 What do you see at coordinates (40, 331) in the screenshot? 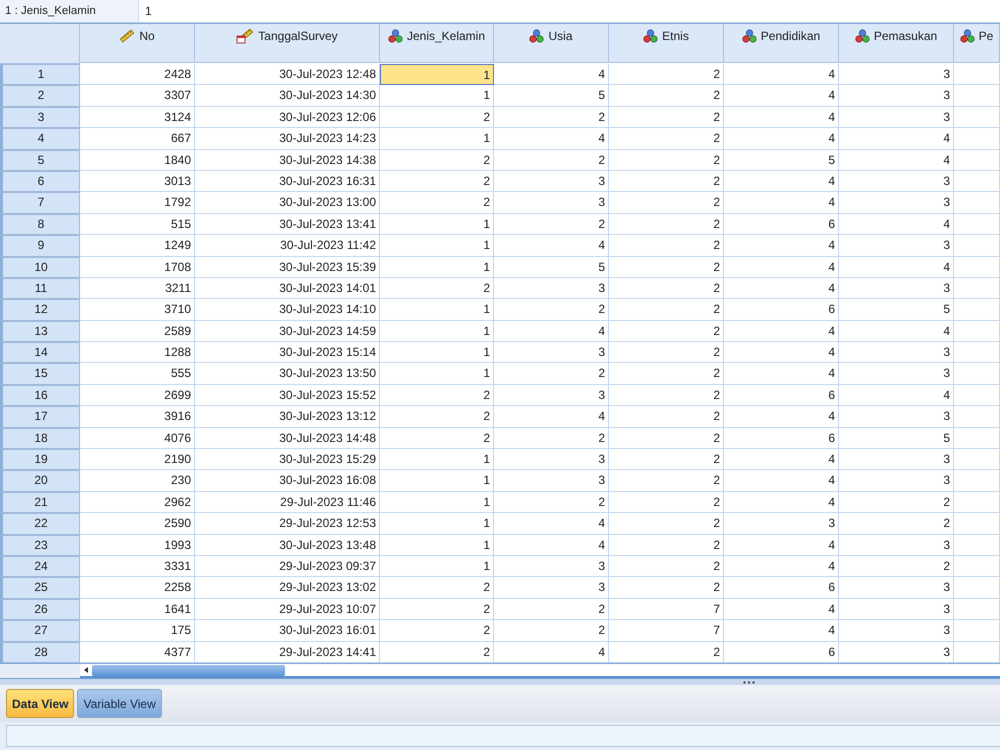
I see `row-header: 13` at bounding box center [40, 331].